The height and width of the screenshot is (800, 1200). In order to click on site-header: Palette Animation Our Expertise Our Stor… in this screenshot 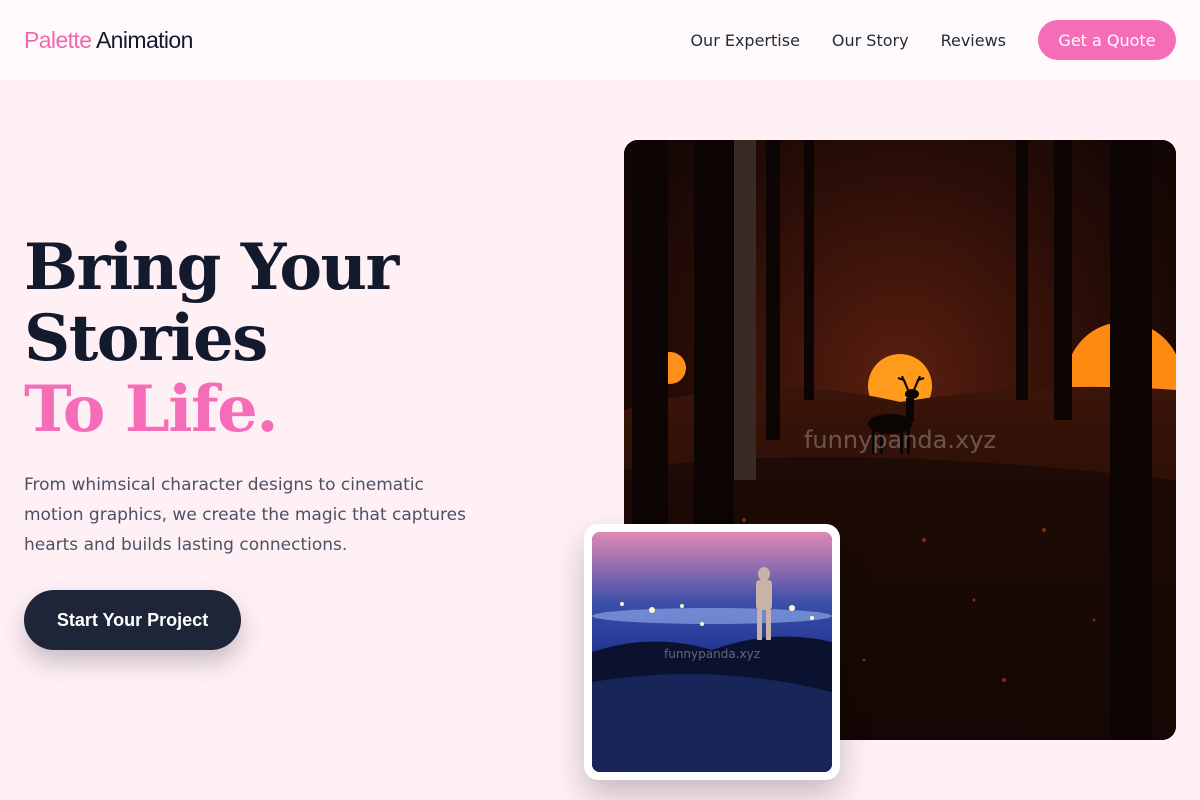, I will do `click(600, 40)`.